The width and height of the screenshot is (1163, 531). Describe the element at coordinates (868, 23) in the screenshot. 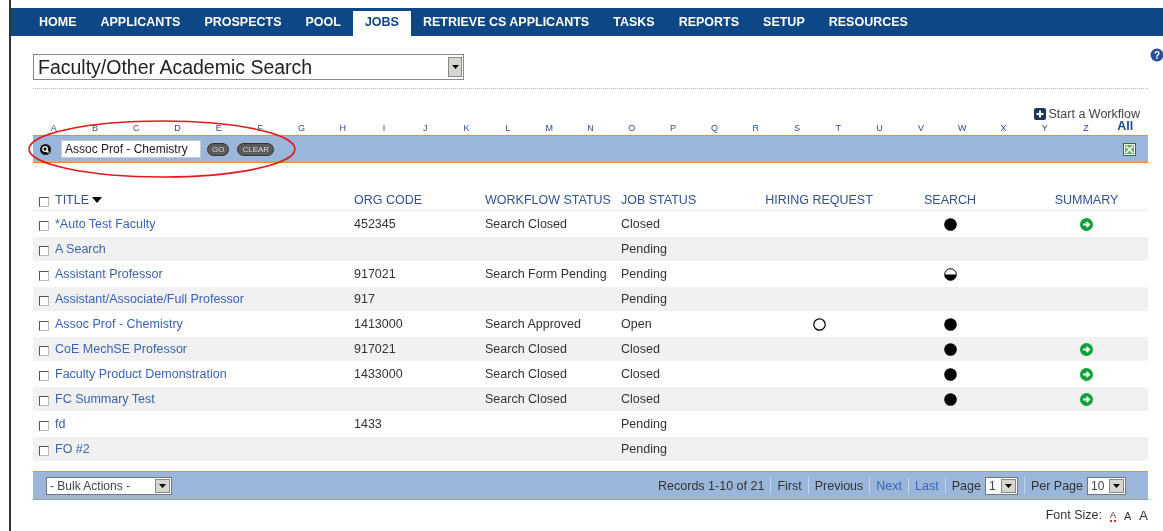

I see `nav-tab: RESOURCES` at that location.